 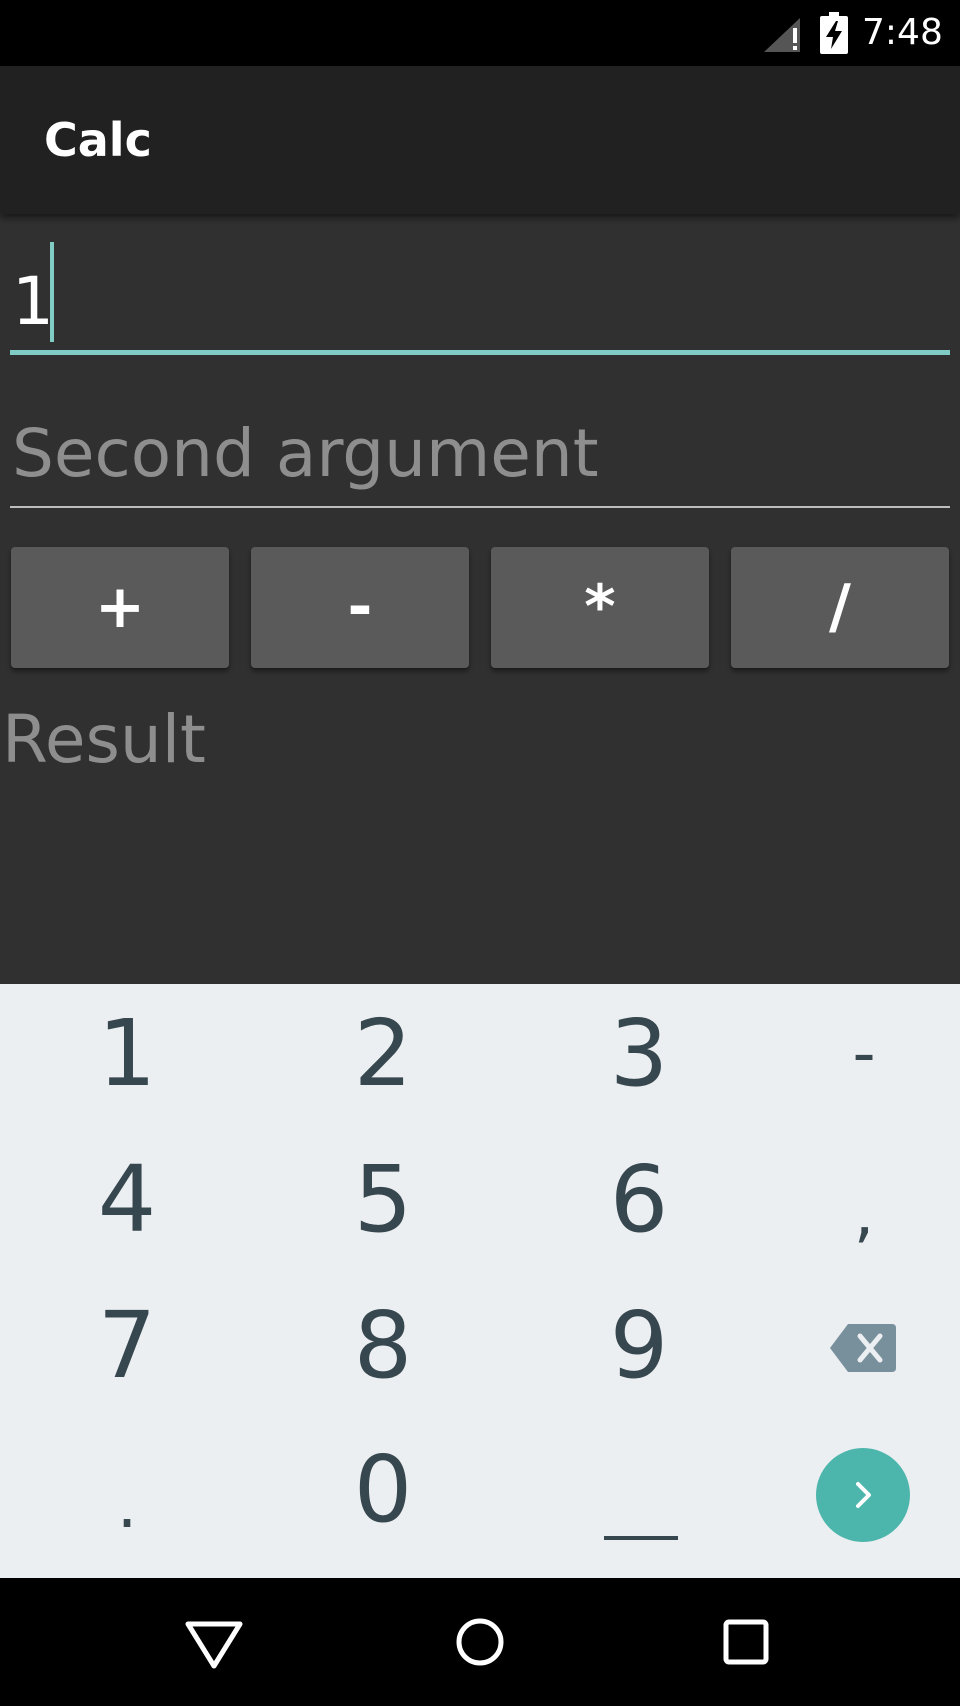 I want to click on navigation-bar, so click(x=480, y=1642).